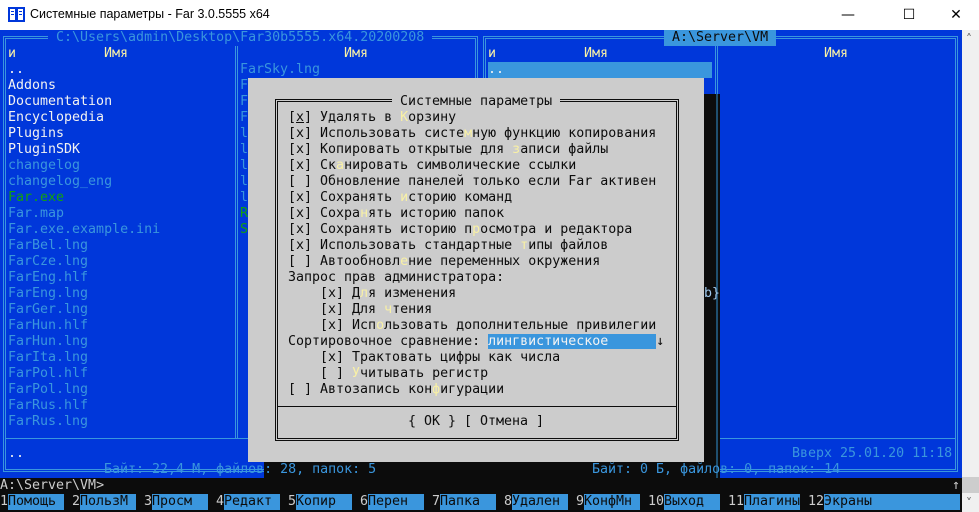 Image resolution: width=979 pixels, height=512 pixels. What do you see at coordinates (692, 502) in the screenshot?
I see `key-f10-button: Выход` at bounding box center [692, 502].